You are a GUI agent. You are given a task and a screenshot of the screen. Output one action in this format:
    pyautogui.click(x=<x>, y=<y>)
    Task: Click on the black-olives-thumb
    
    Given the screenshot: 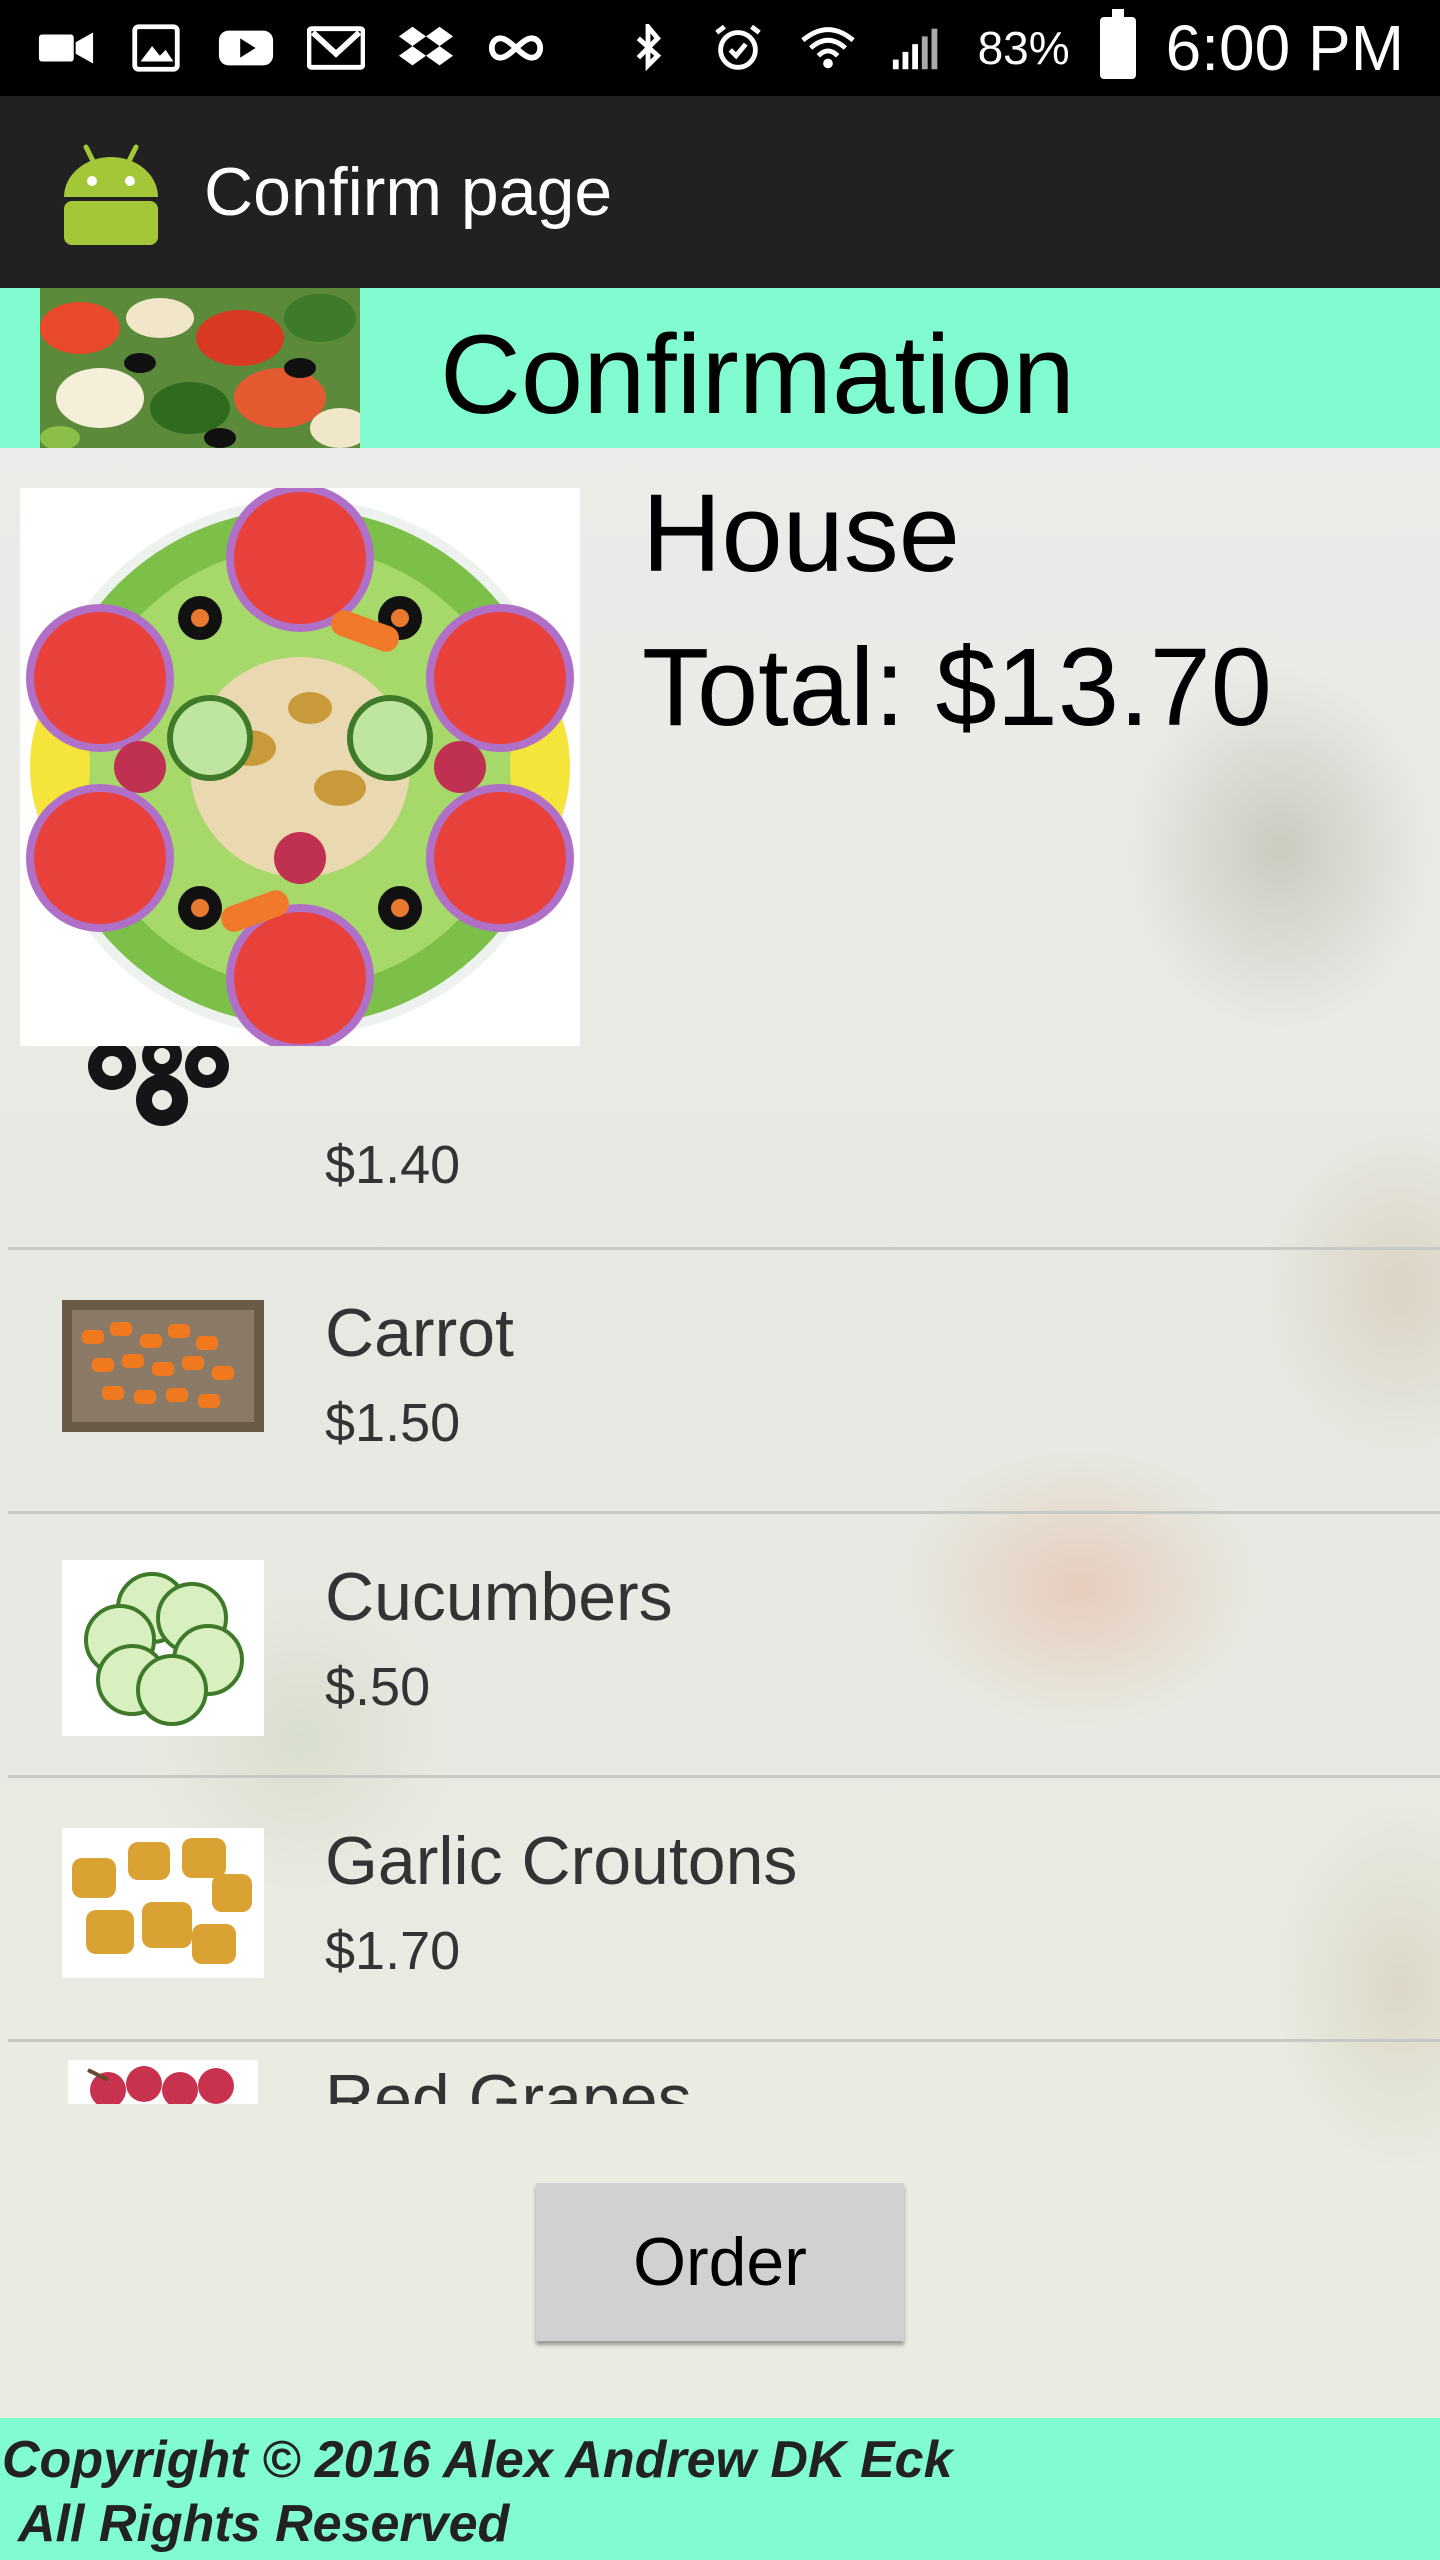 What is the action you would take?
    pyautogui.click(x=158, y=1086)
    